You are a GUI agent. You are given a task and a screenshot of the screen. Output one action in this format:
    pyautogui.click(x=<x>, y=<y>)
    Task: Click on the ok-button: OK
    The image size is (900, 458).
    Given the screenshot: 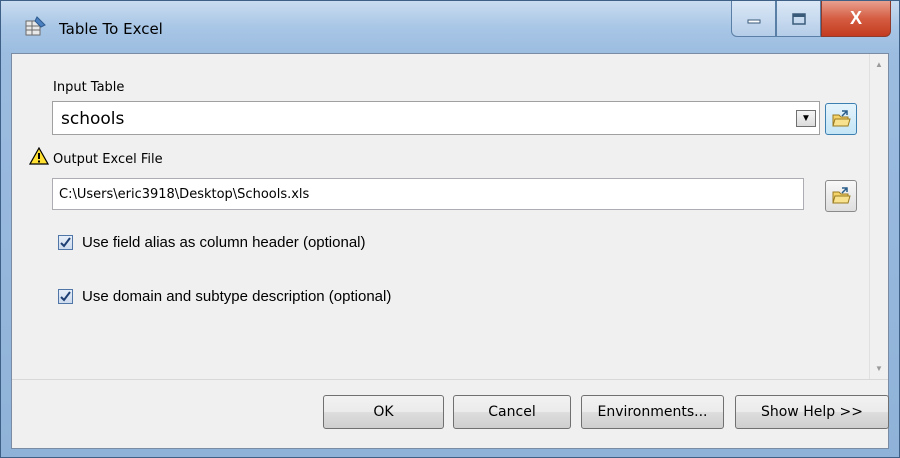 What is the action you would take?
    pyautogui.click(x=383, y=412)
    